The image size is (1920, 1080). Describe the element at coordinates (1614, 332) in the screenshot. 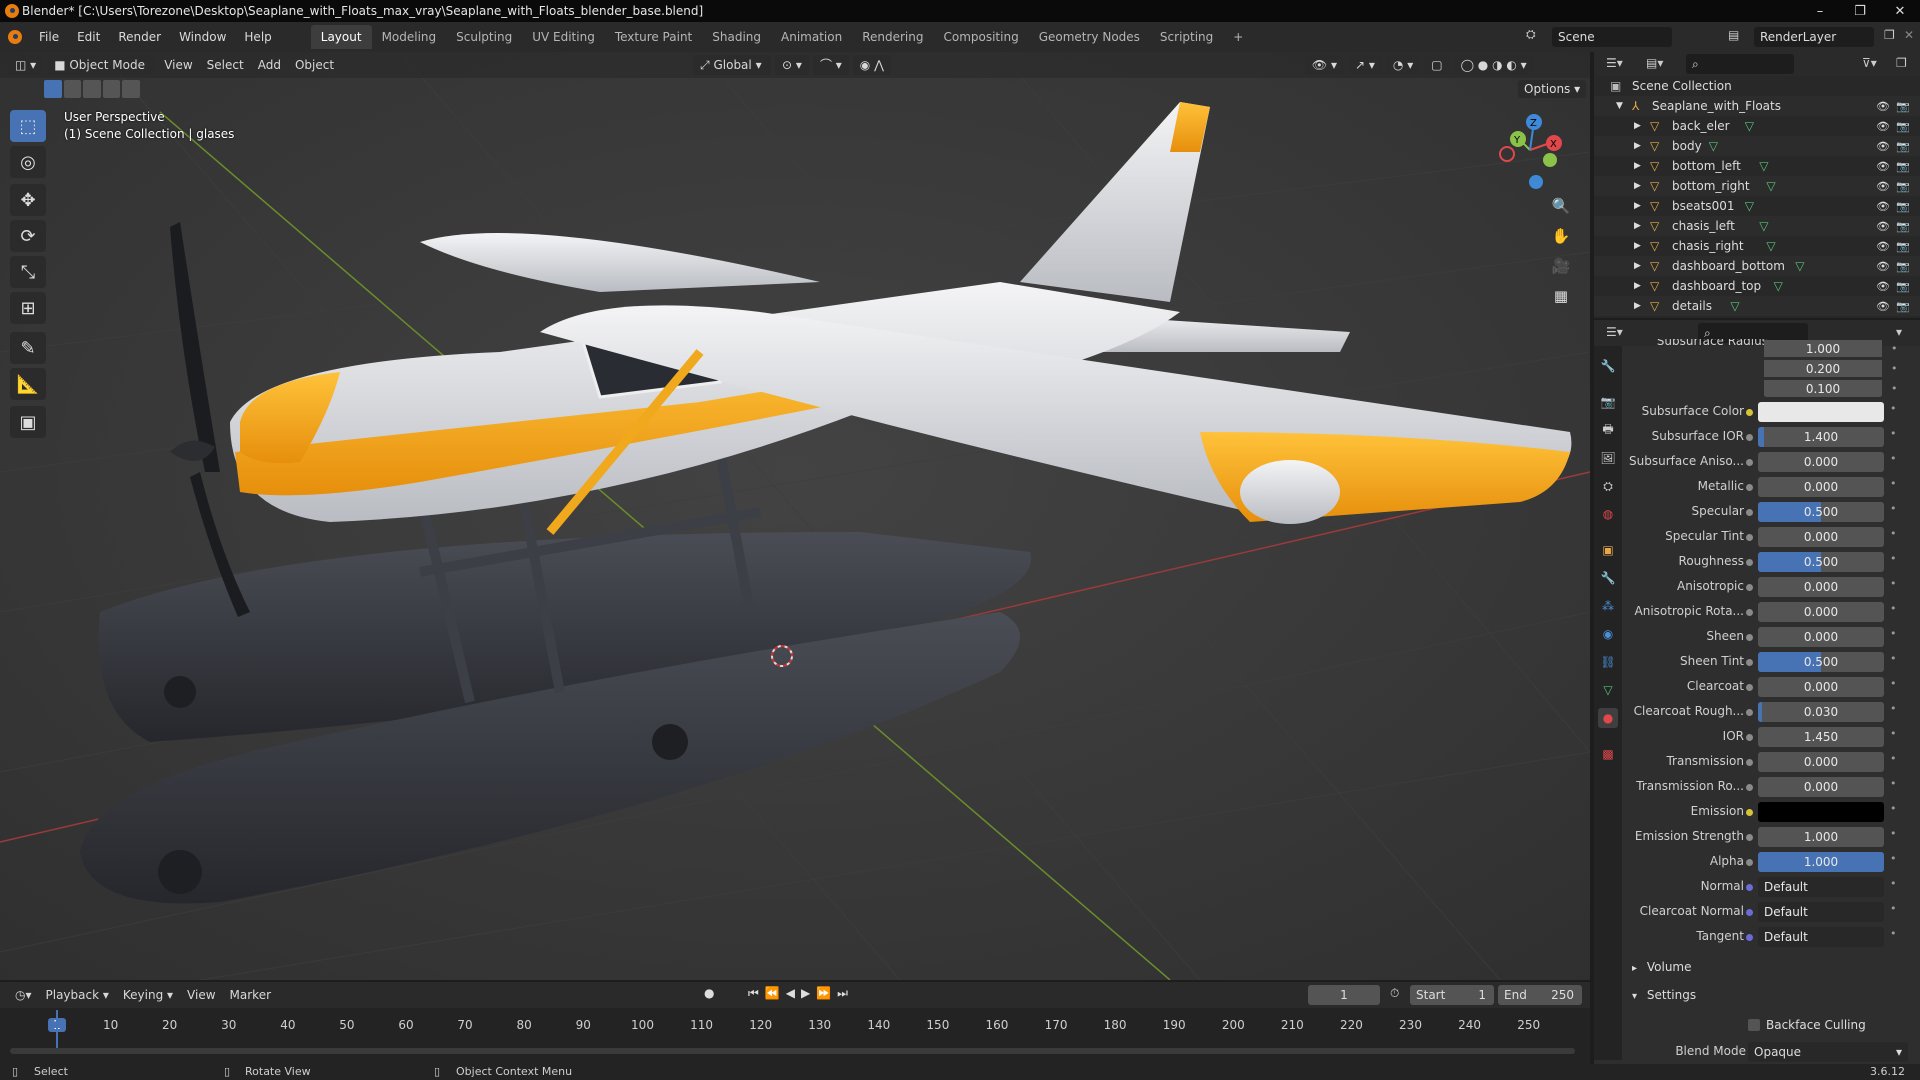

I see `properties-editor-icon: ☰▾` at that location.